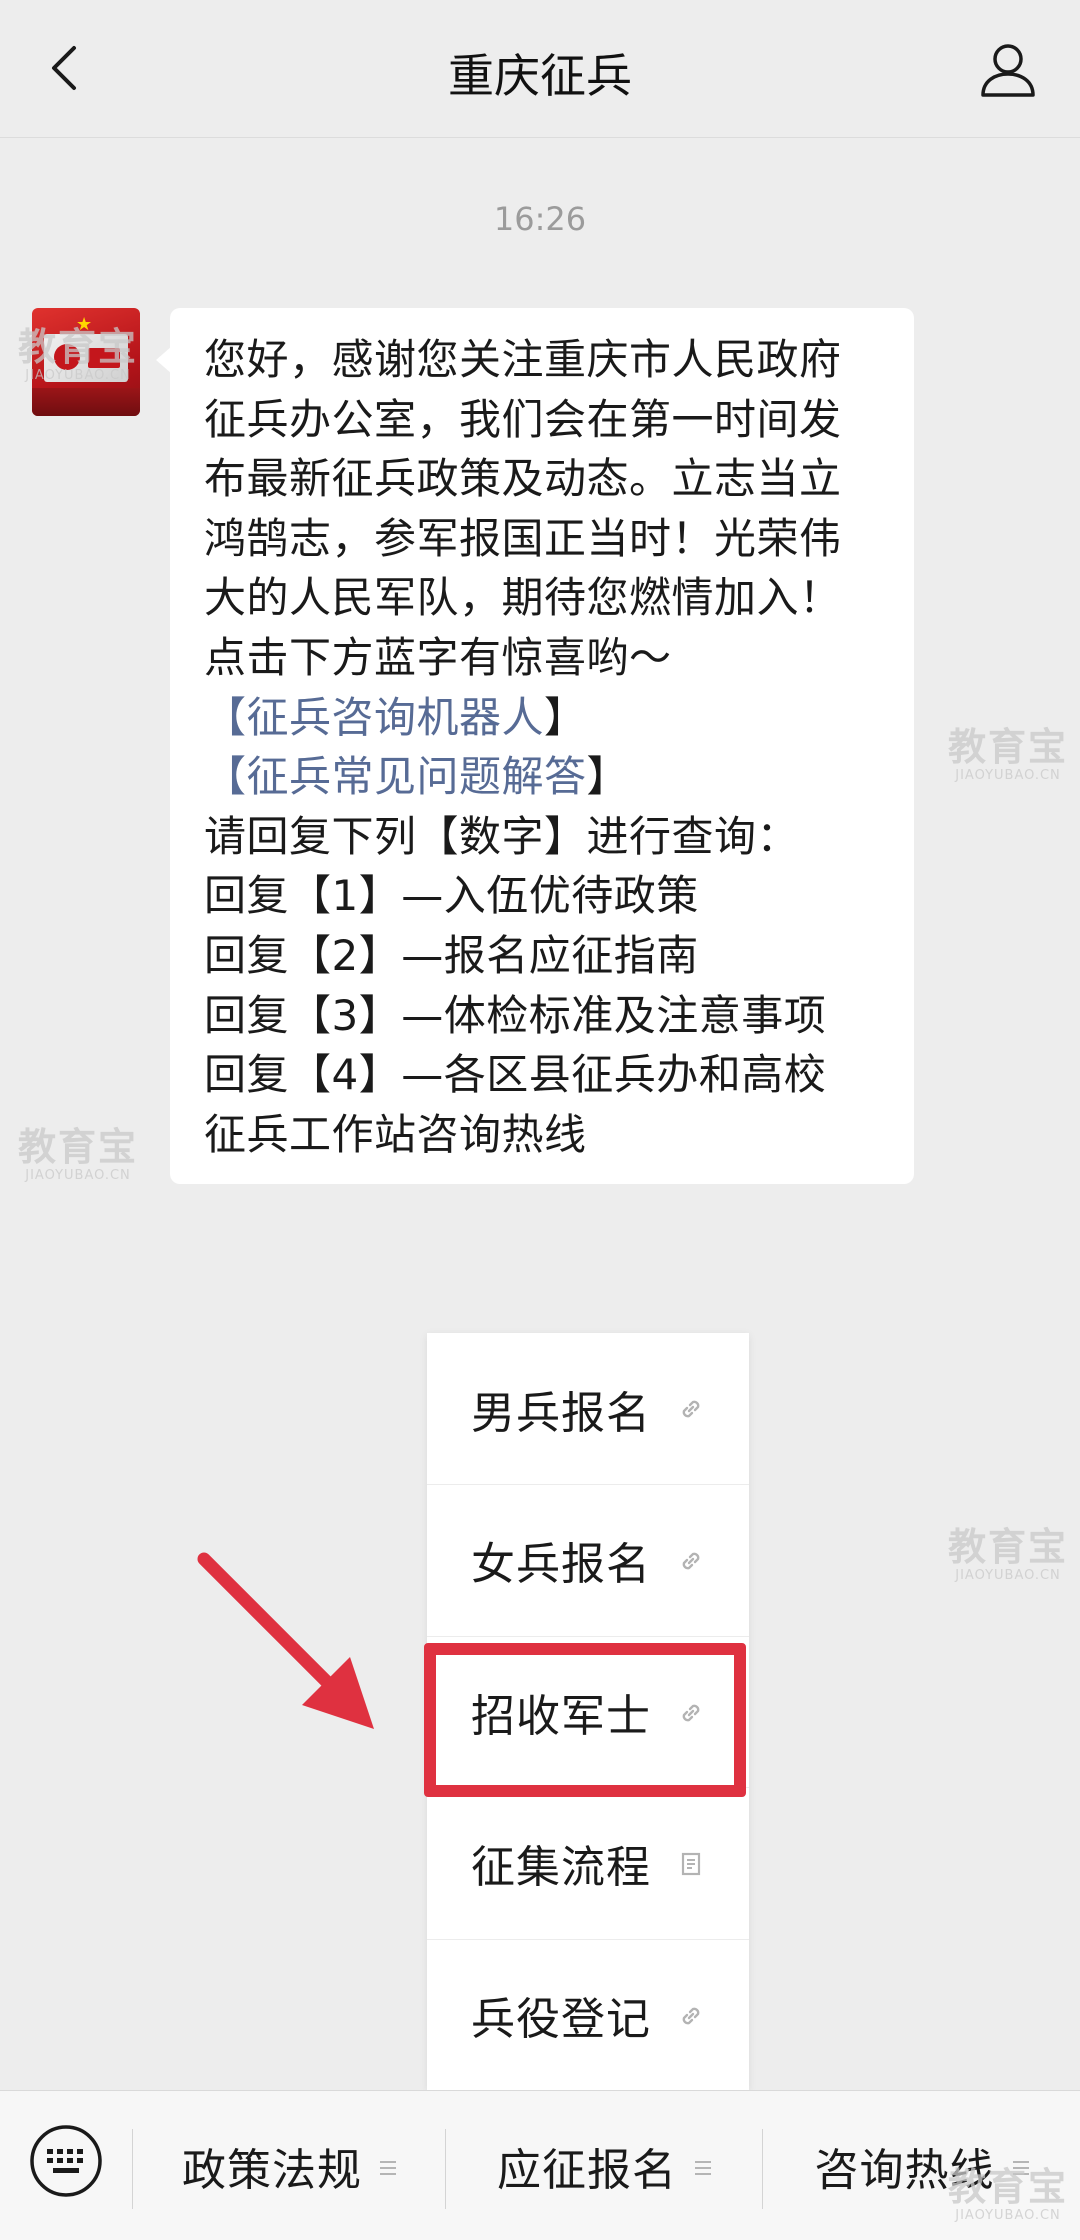 The image size is (1080, 2240). I want to click on highlight-annotation-box, so click(585, 1720).